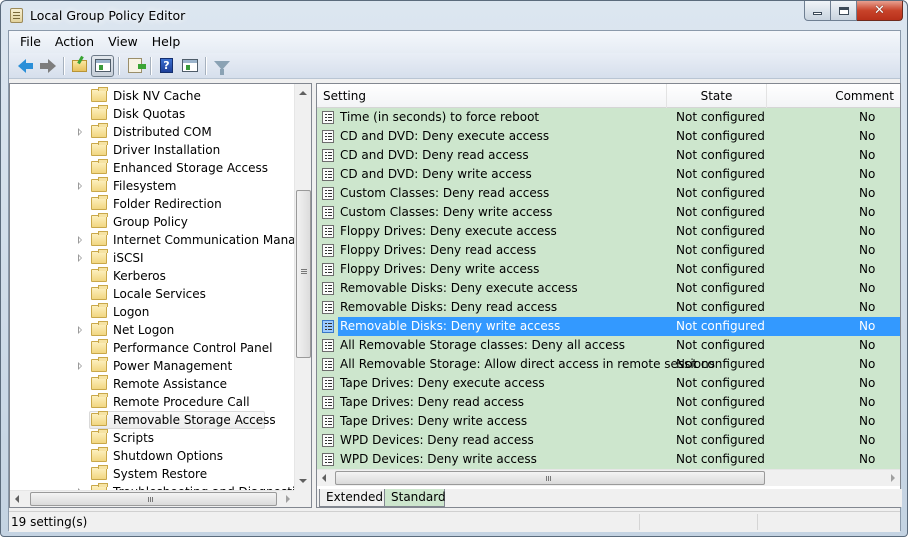 The height and width of the screenshot is (537, 908). Describe the element at coordinates (152, 96) in the screenshot. I see `tree-item: Disk NV Cache` at that location.